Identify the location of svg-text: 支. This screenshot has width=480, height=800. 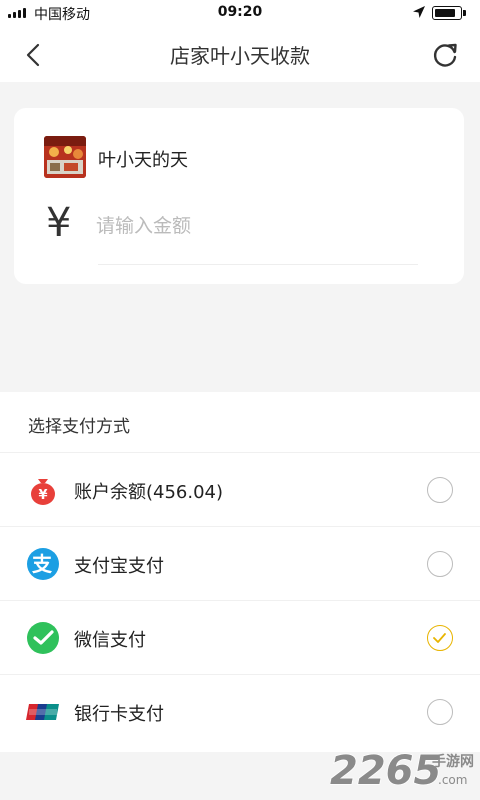
(42, 564).